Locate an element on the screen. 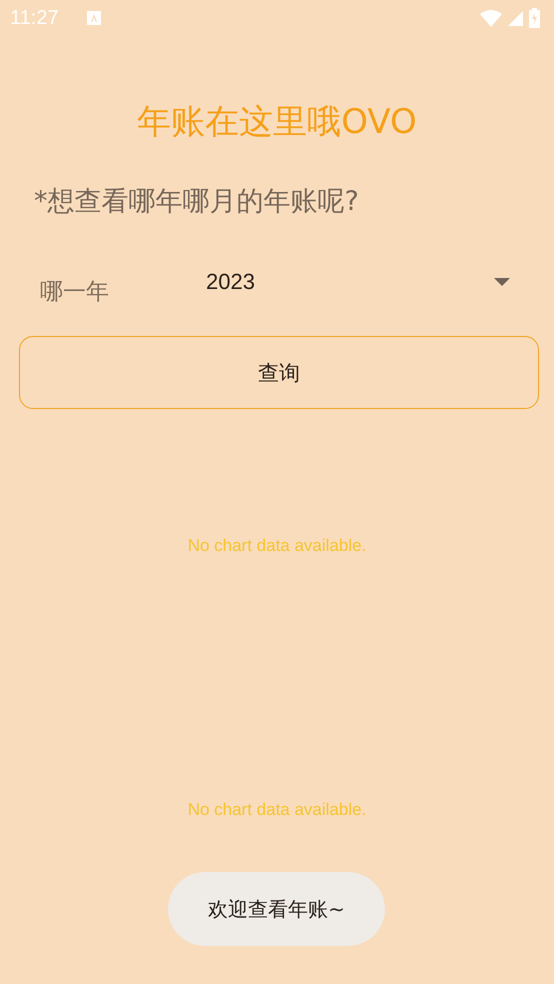 The width and height of the screenshot is (554, 984). status-time: 11:27 is located at coordinates (34, 18).